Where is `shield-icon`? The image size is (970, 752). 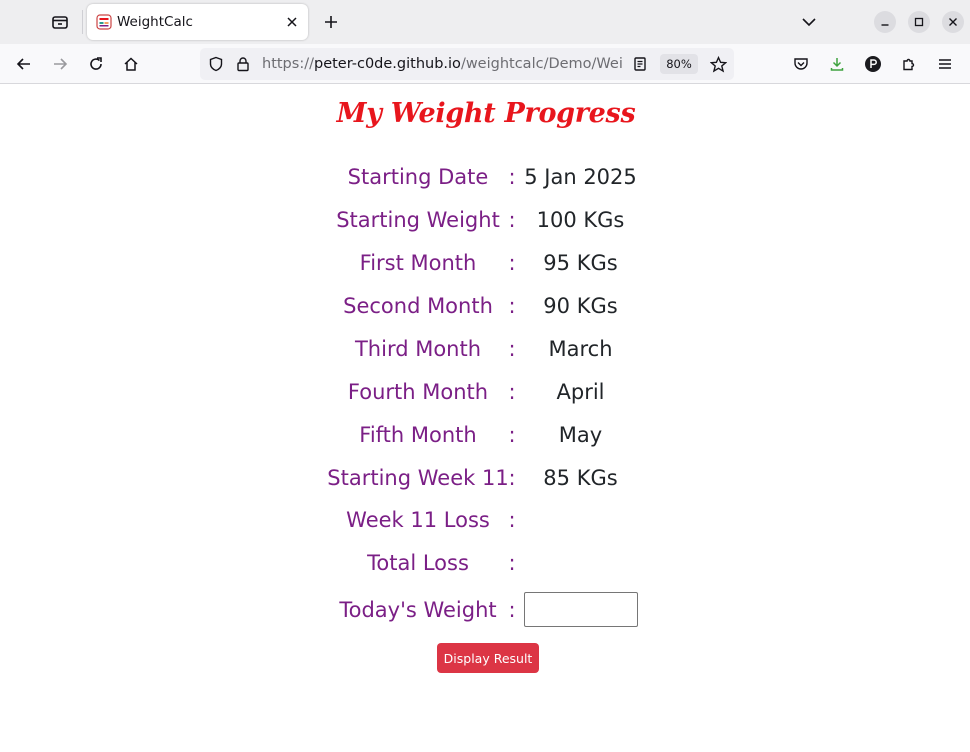 shield-icon is located at coordinates (216, 64).